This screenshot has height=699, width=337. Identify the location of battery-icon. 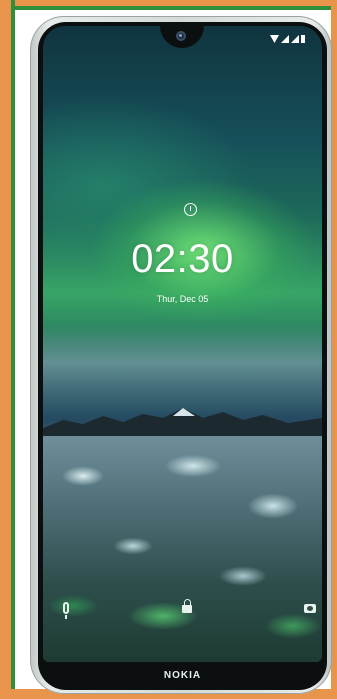
(303, 39).